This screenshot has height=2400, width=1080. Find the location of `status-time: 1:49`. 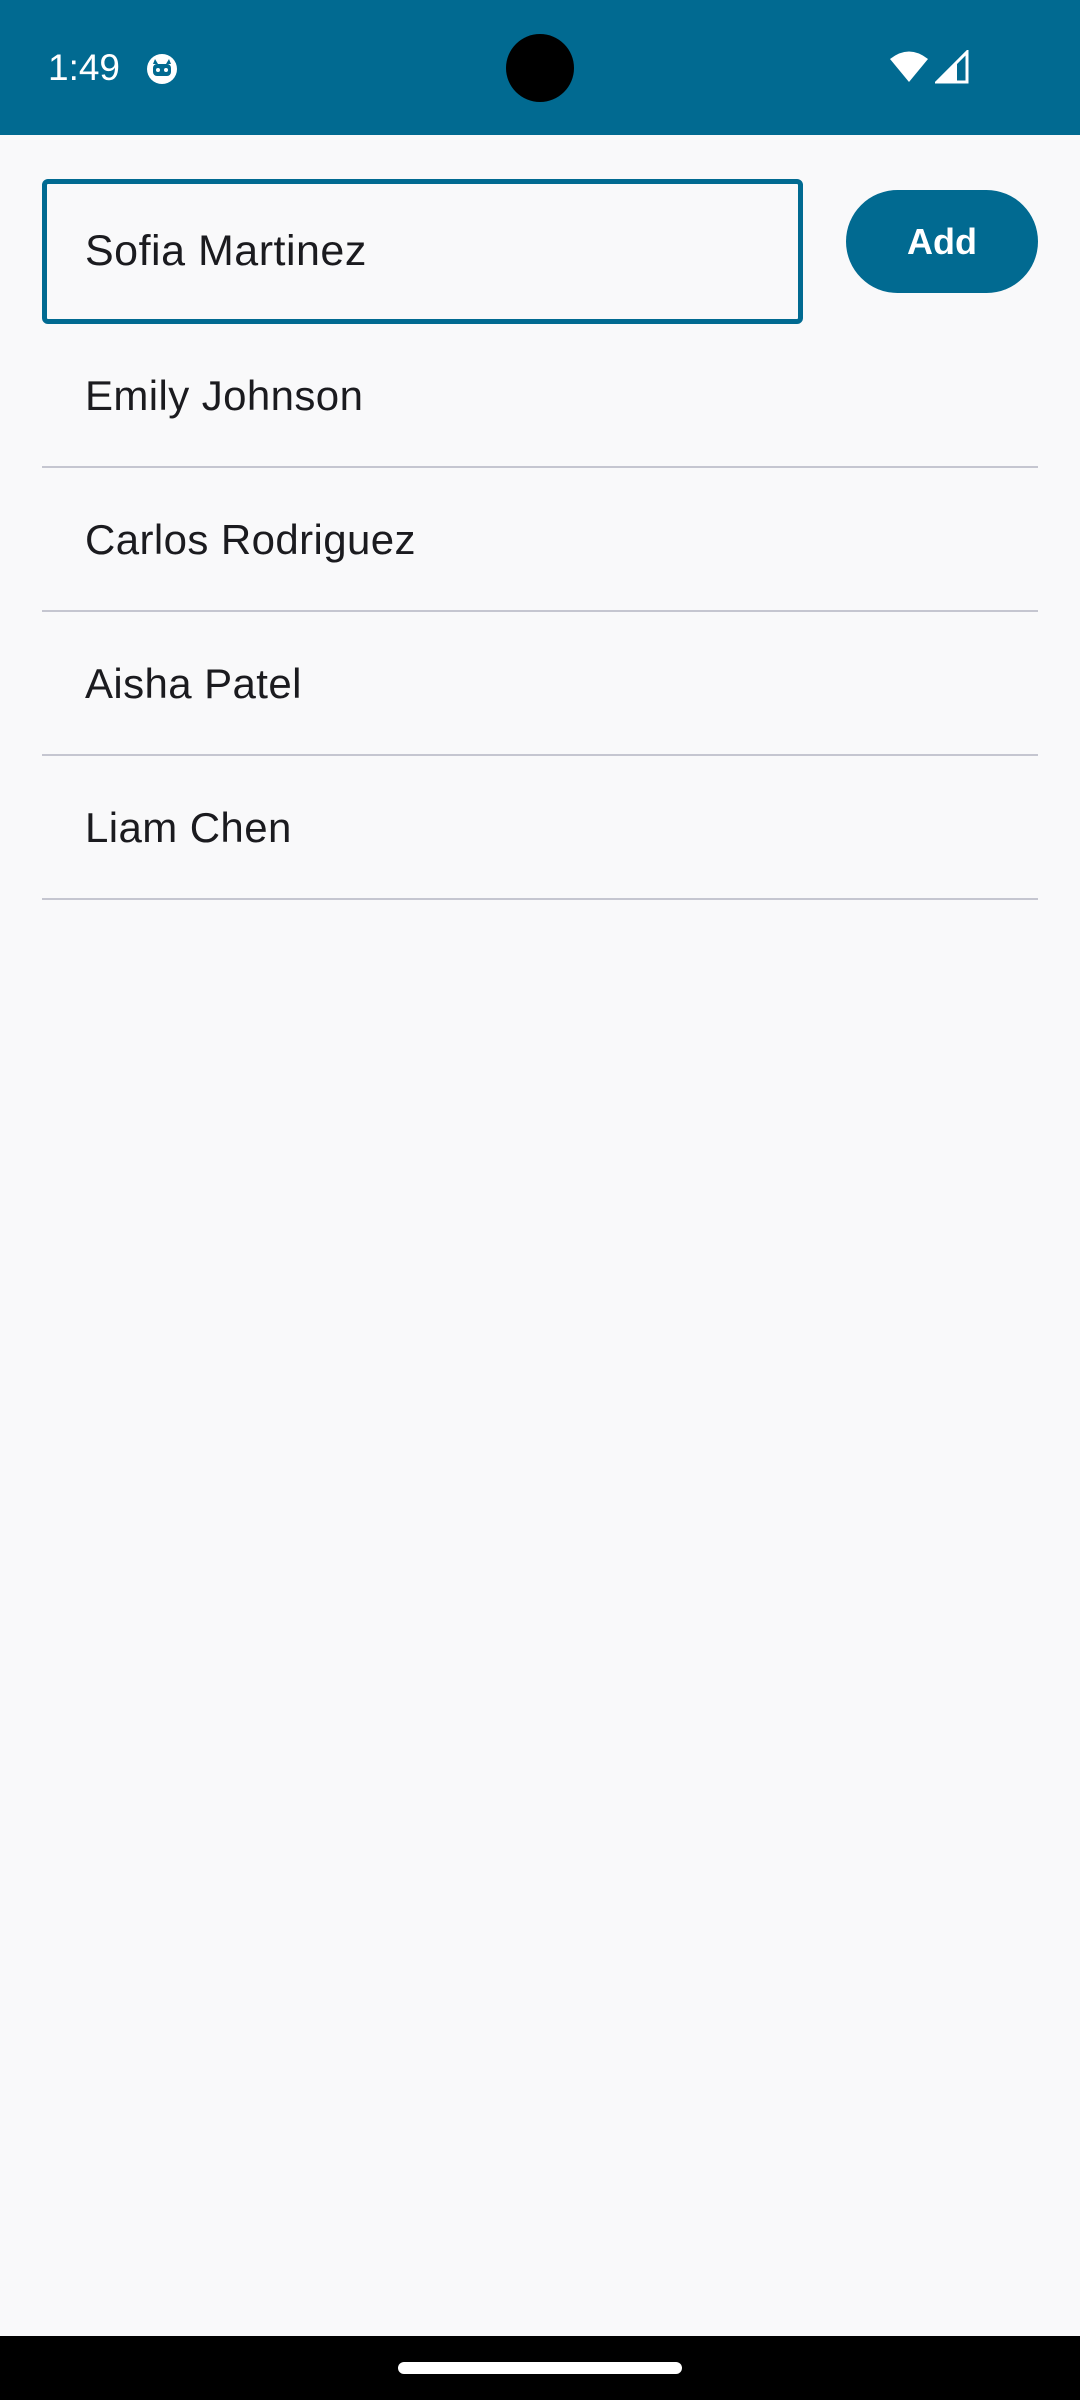

status-time: 1:49 is located at coordinates (84, 67).